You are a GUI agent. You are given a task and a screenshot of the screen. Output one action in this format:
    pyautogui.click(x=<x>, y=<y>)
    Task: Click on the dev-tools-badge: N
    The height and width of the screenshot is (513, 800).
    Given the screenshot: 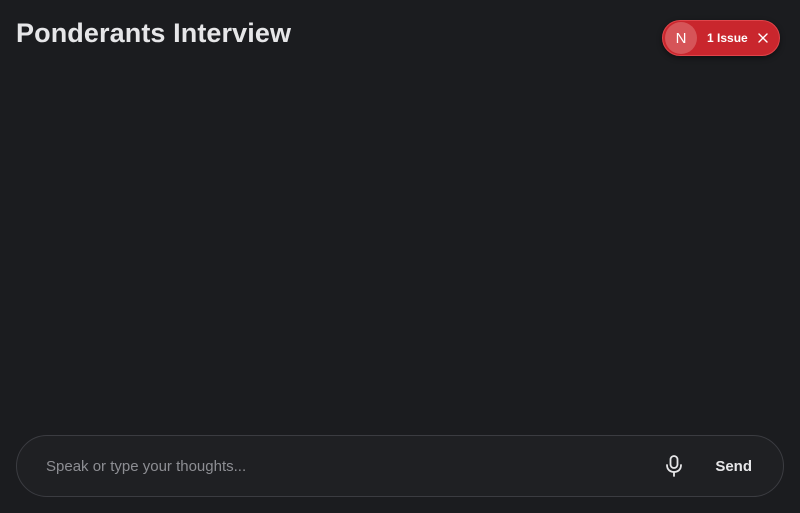 What is the action you would take?
    pyautogui.click(x=681, y=38)
    